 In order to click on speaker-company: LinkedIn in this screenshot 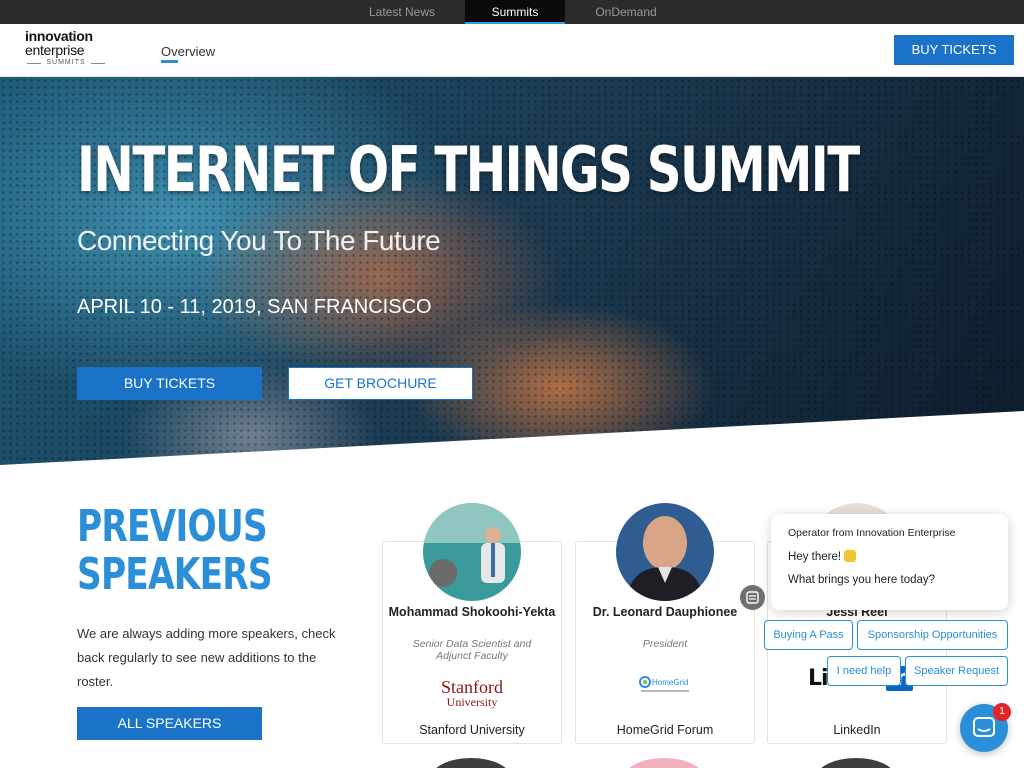, I will do `click(857, 730)`.